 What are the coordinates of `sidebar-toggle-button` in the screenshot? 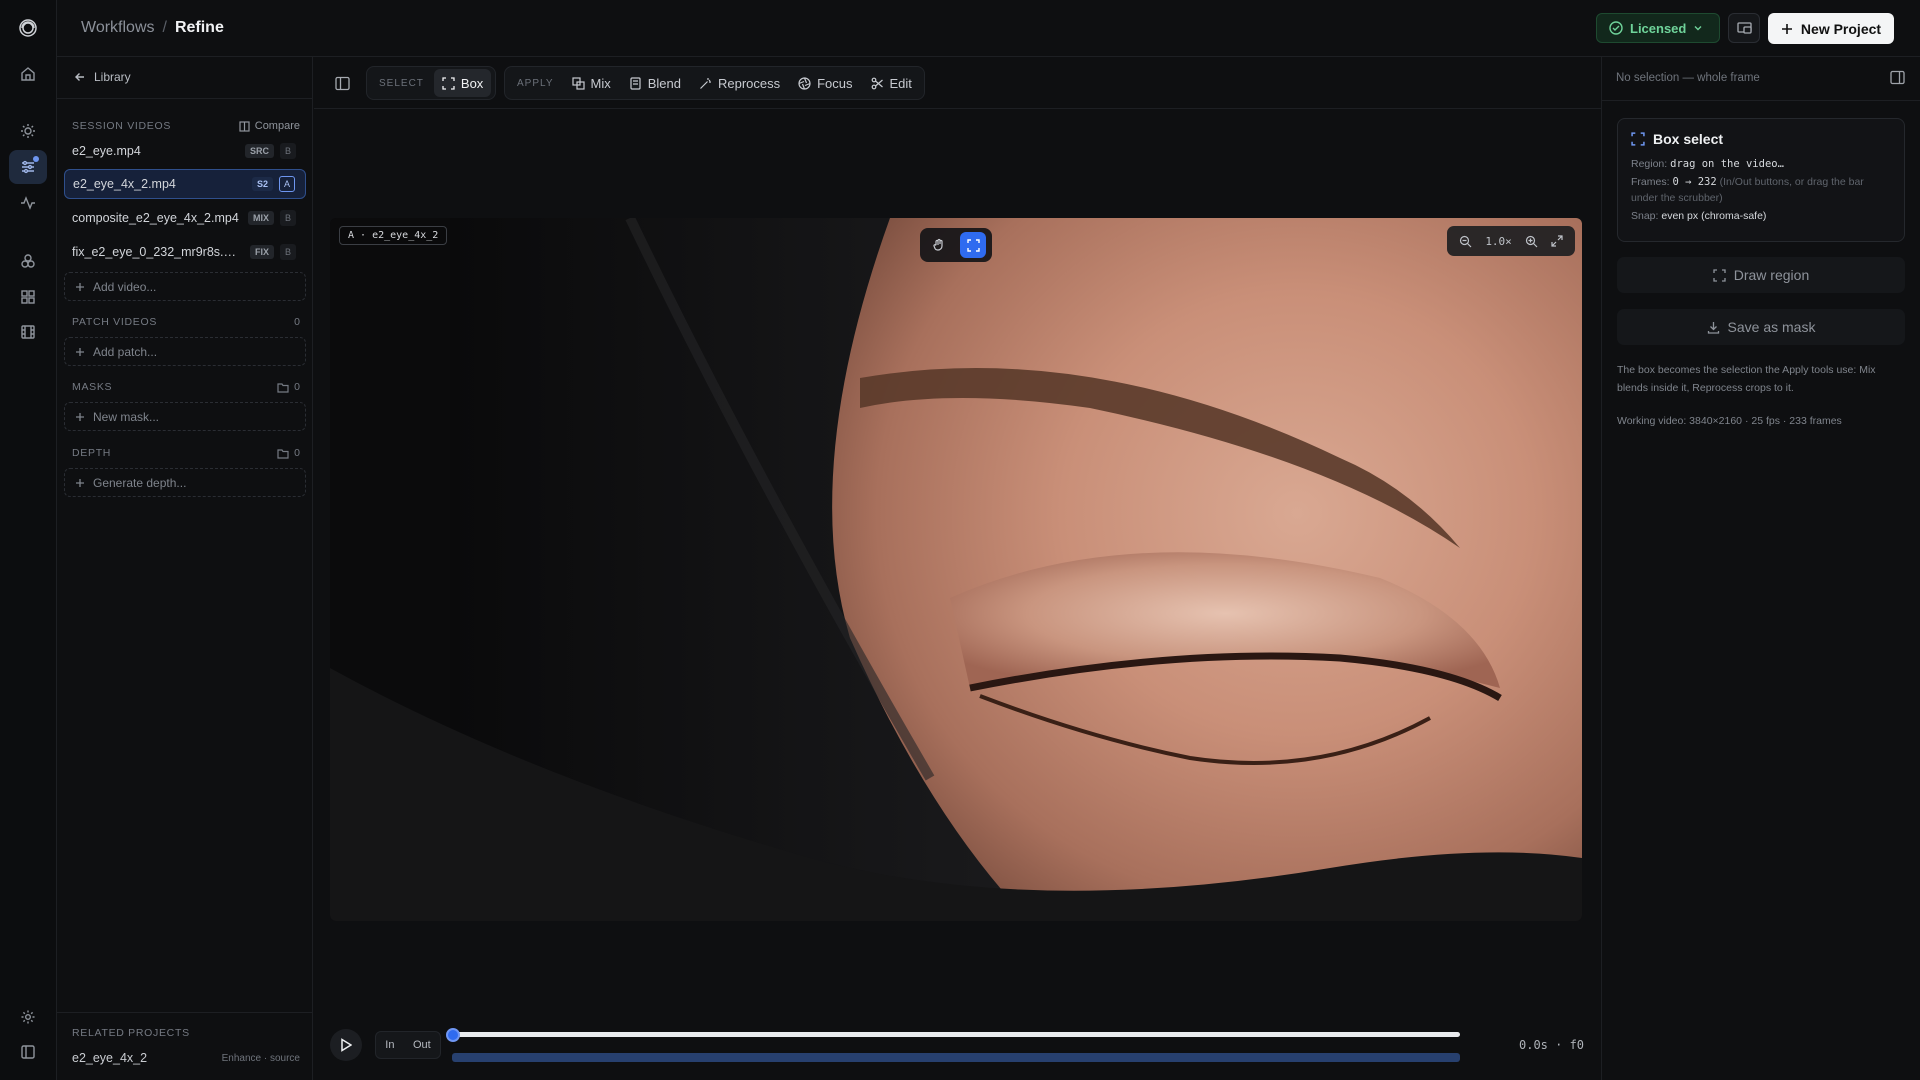 It's located at (342, 83).